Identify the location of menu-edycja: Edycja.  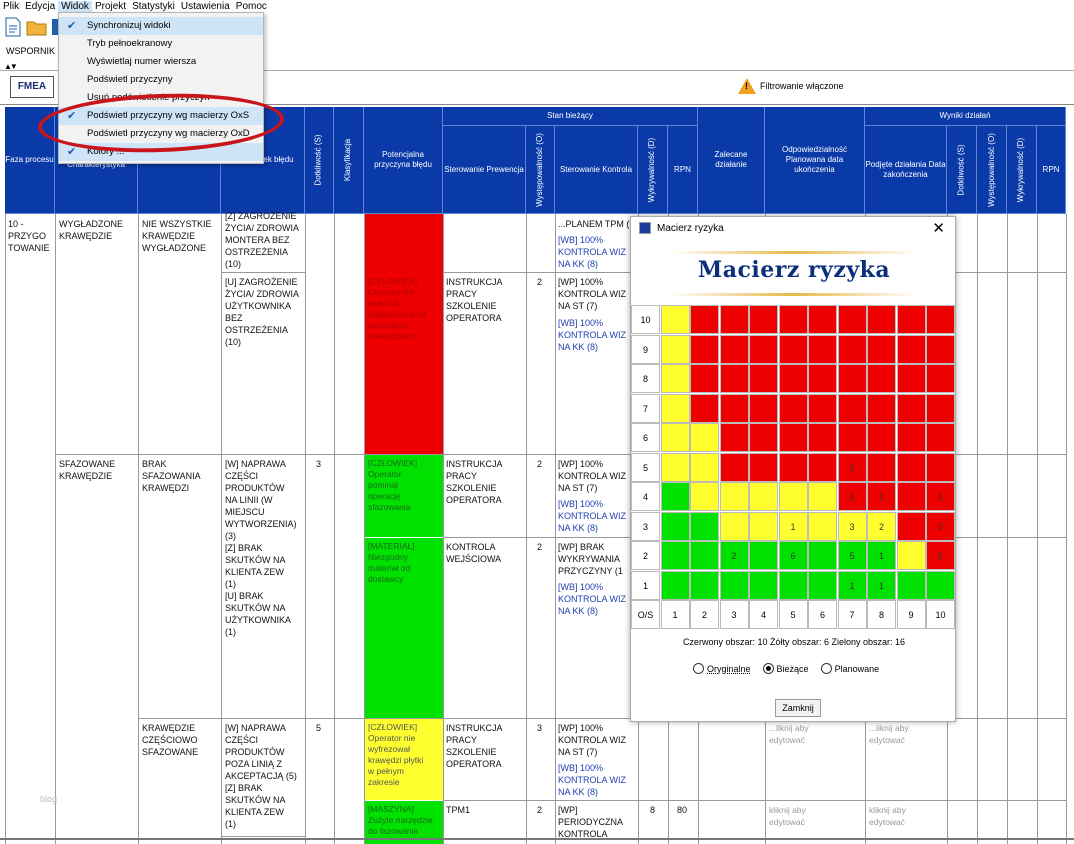
(40, 6).